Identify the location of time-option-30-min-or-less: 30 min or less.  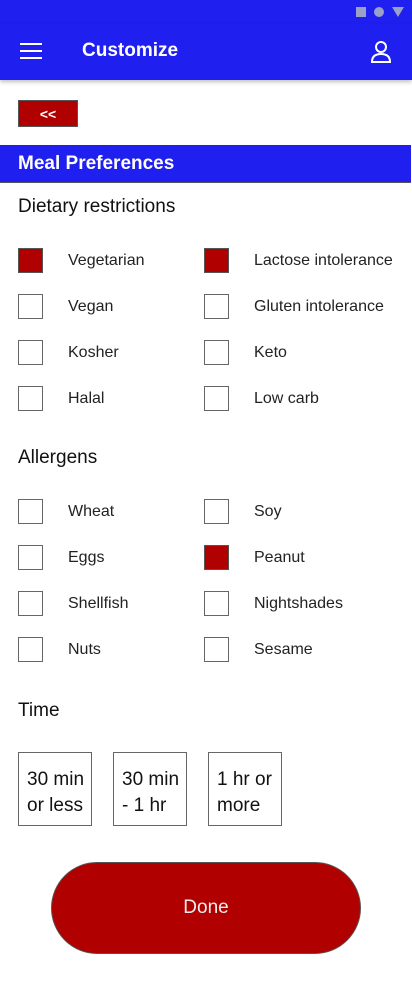
(55, 789).